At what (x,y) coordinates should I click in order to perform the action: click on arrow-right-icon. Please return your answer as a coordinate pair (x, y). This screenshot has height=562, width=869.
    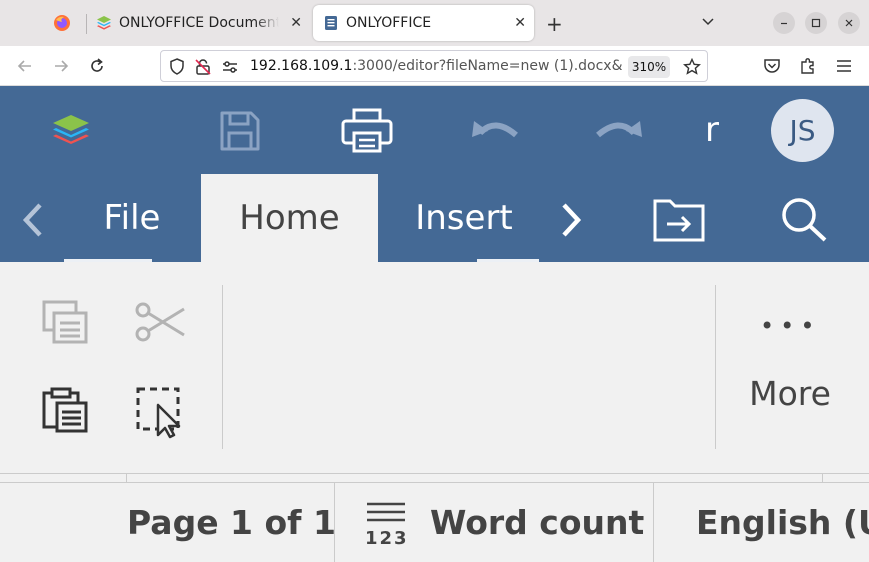
    Looking at the image, I should click on (62, 66).